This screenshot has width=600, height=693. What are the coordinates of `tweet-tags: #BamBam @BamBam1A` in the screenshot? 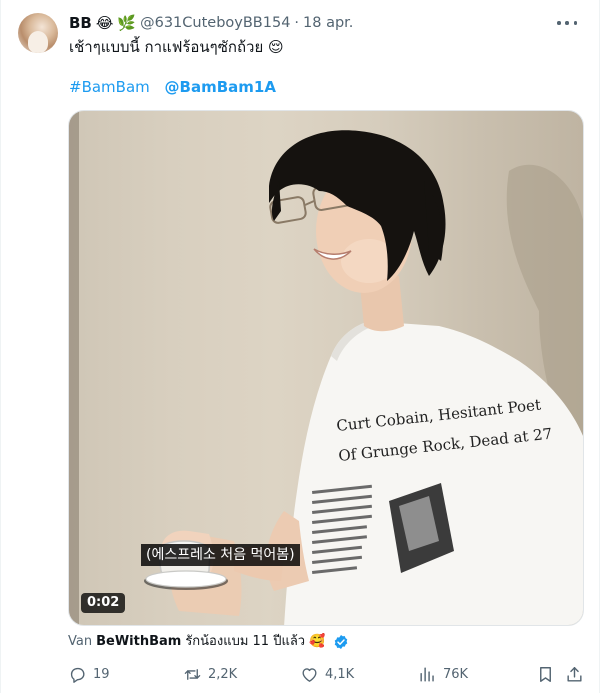 It's located at (172, 87).